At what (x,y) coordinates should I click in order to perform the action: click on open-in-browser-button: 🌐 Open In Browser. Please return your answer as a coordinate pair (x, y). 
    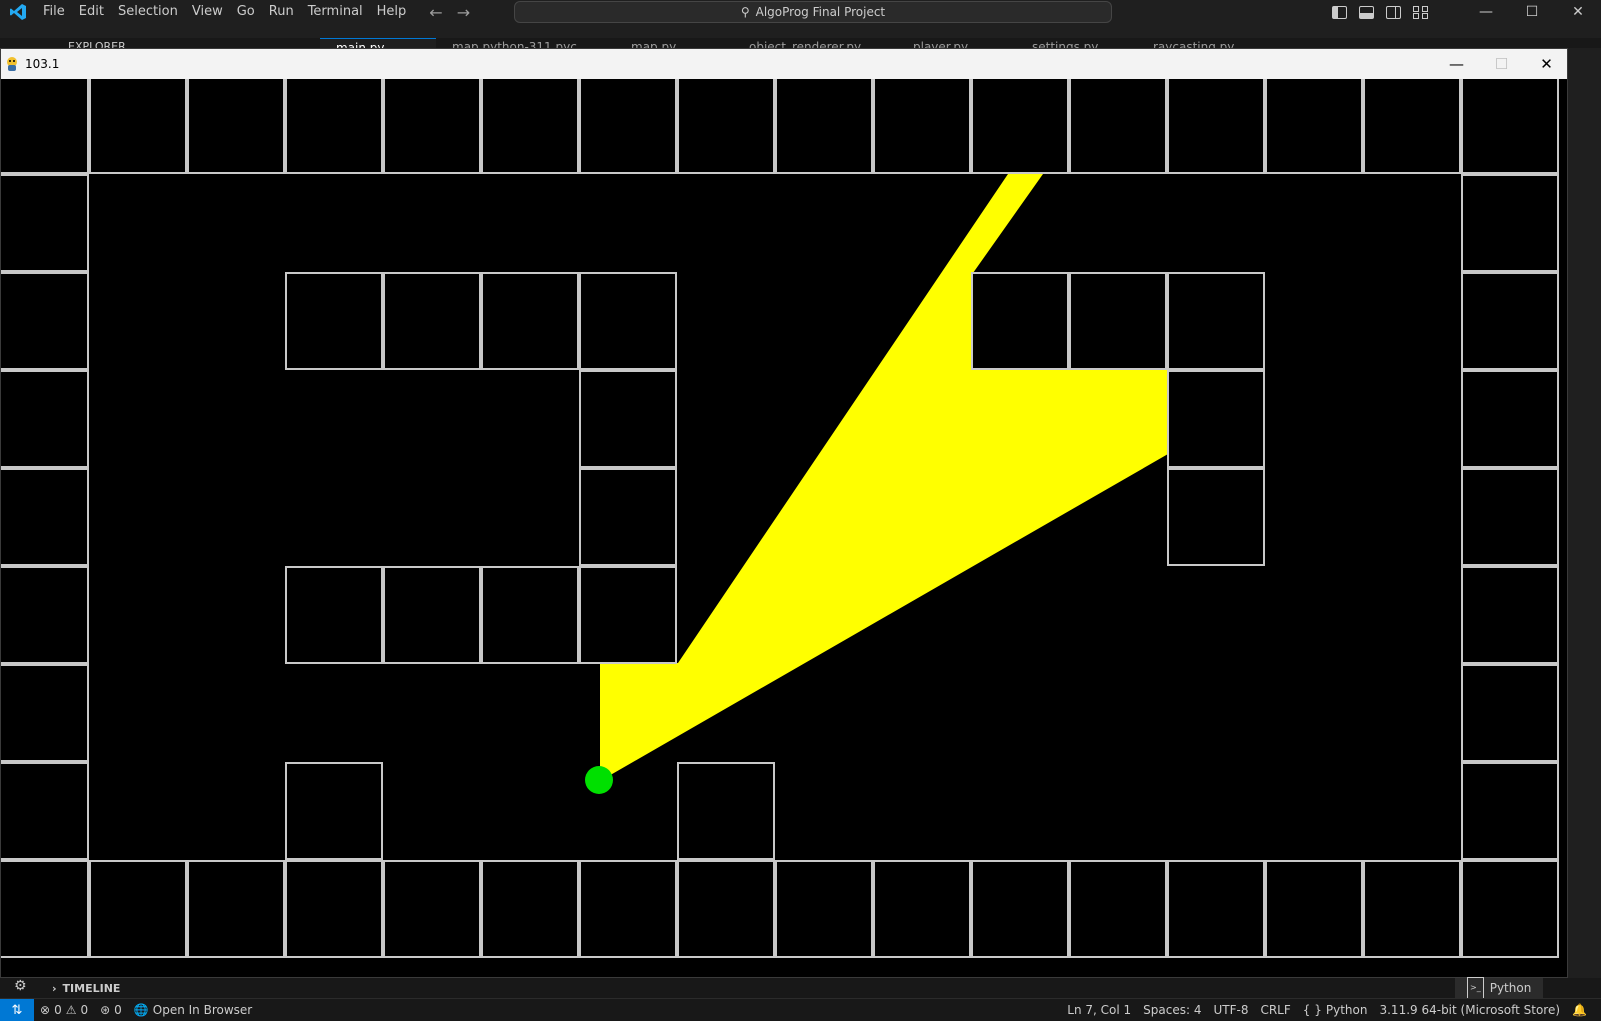
    Looking at the image, I should click on (193, 1010).